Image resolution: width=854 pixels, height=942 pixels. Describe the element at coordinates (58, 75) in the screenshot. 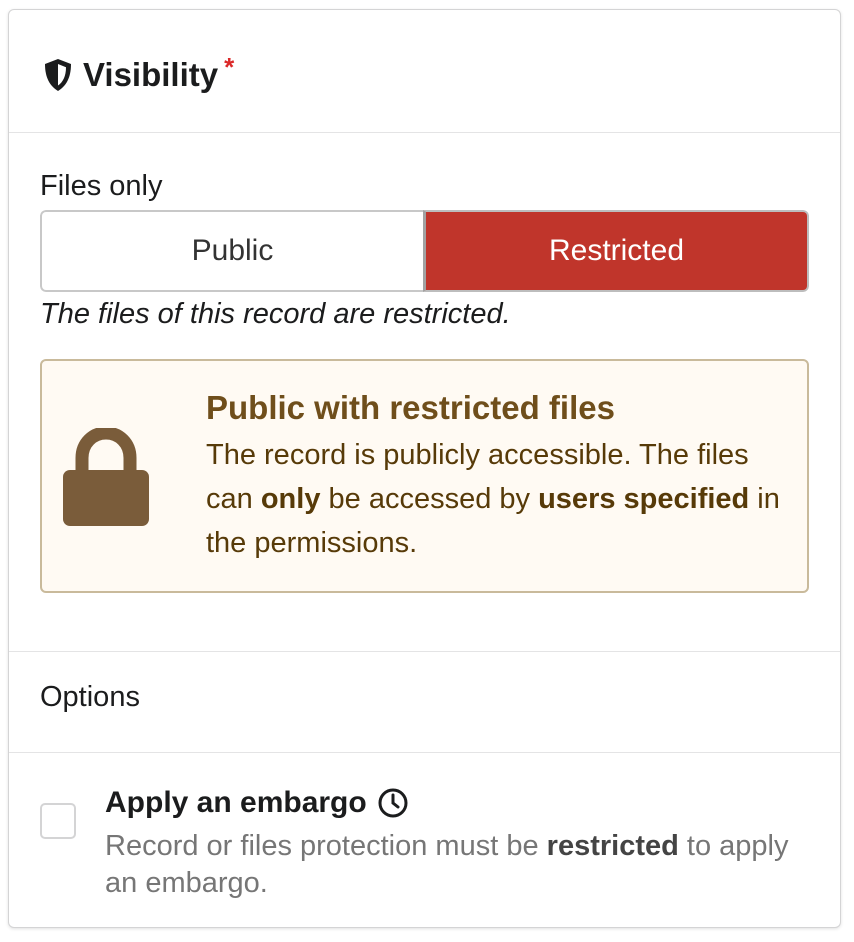

I see `shield-icon` at that location.